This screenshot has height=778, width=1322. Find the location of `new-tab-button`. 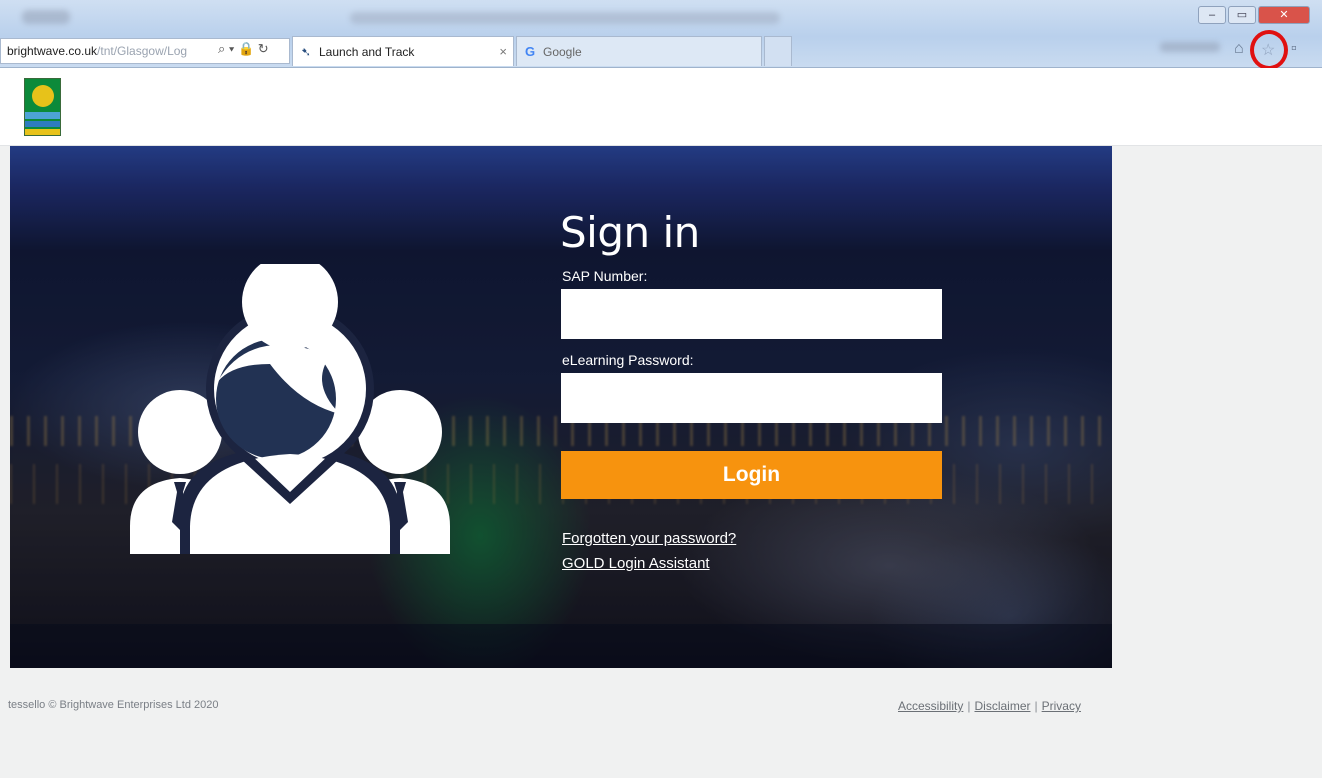

new-tab-button is located at coordinates (778, 51).